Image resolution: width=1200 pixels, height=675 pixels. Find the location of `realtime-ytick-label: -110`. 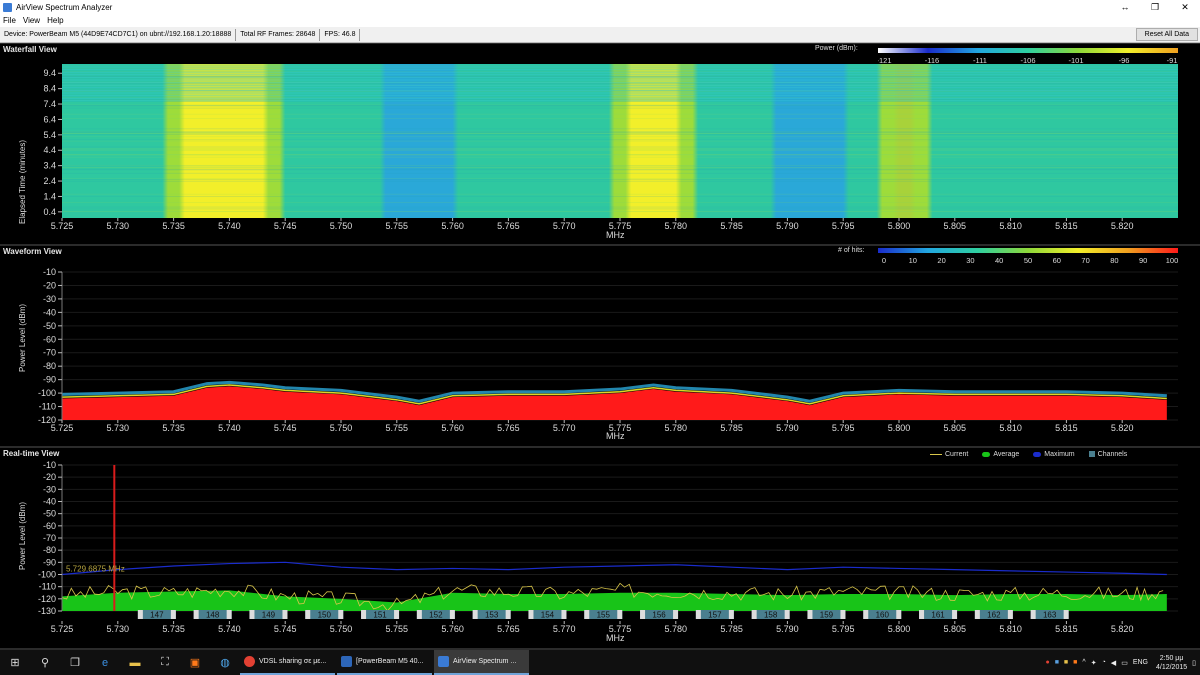

realtime-ytick-label: -110 is located at coordinates (47, 587).